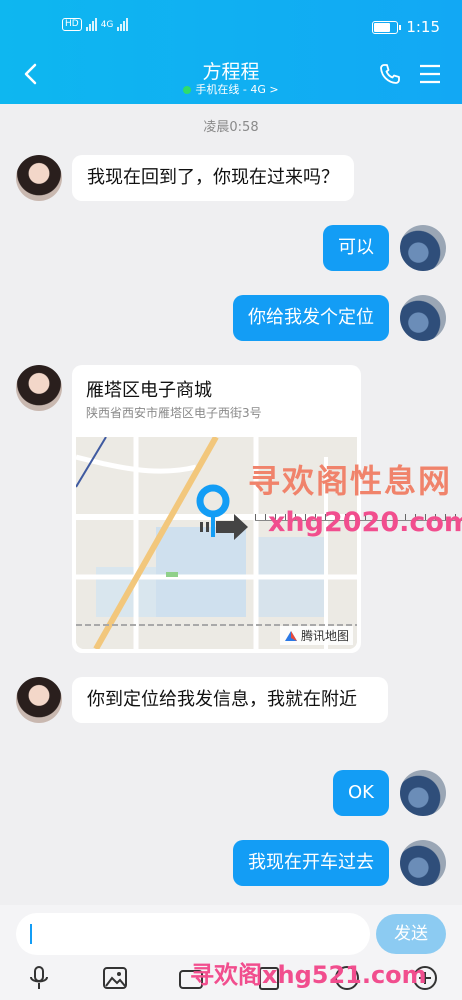  Describe the element at coordinates (115, 978) in the screenshot. I see `image-icon` at that location.